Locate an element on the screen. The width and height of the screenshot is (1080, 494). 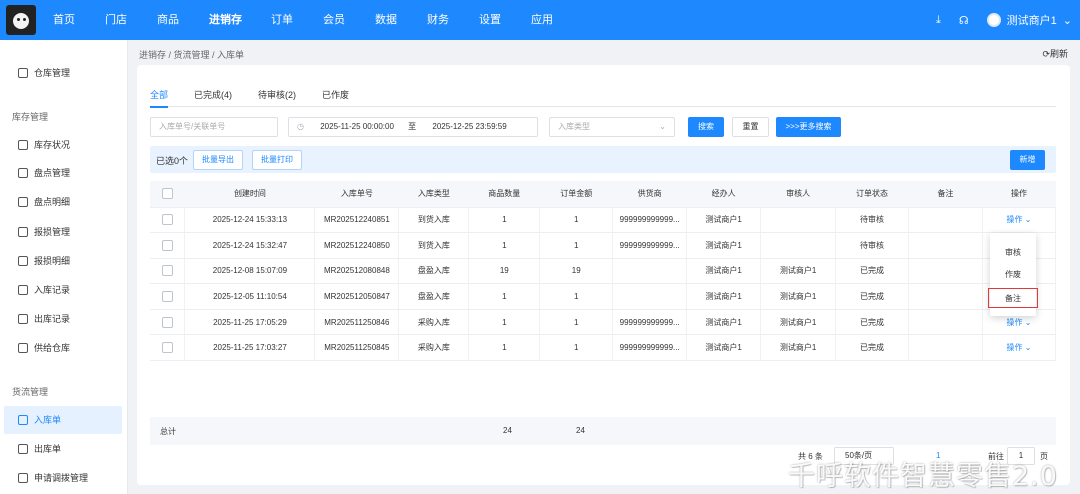
nav-data: 数据 is located at coordinates (388, 20).